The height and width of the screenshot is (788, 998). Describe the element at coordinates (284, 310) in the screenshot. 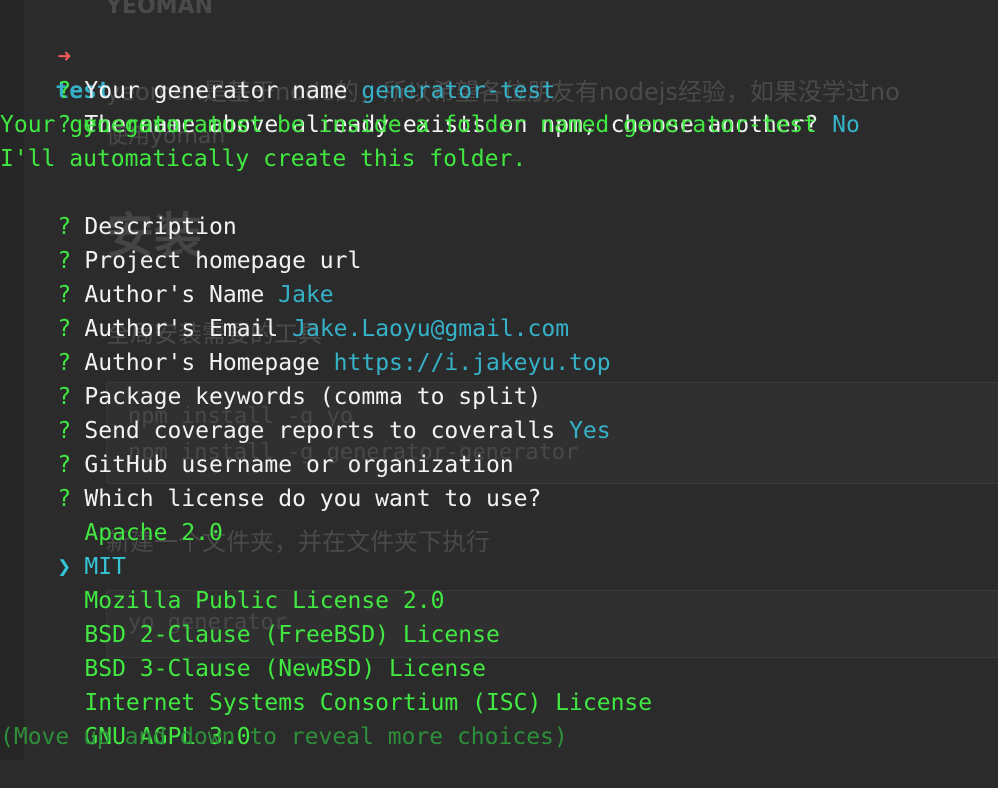

I see `question-author-email: ? Author's Email Jake.Laoyu@gmail.com` at that location.